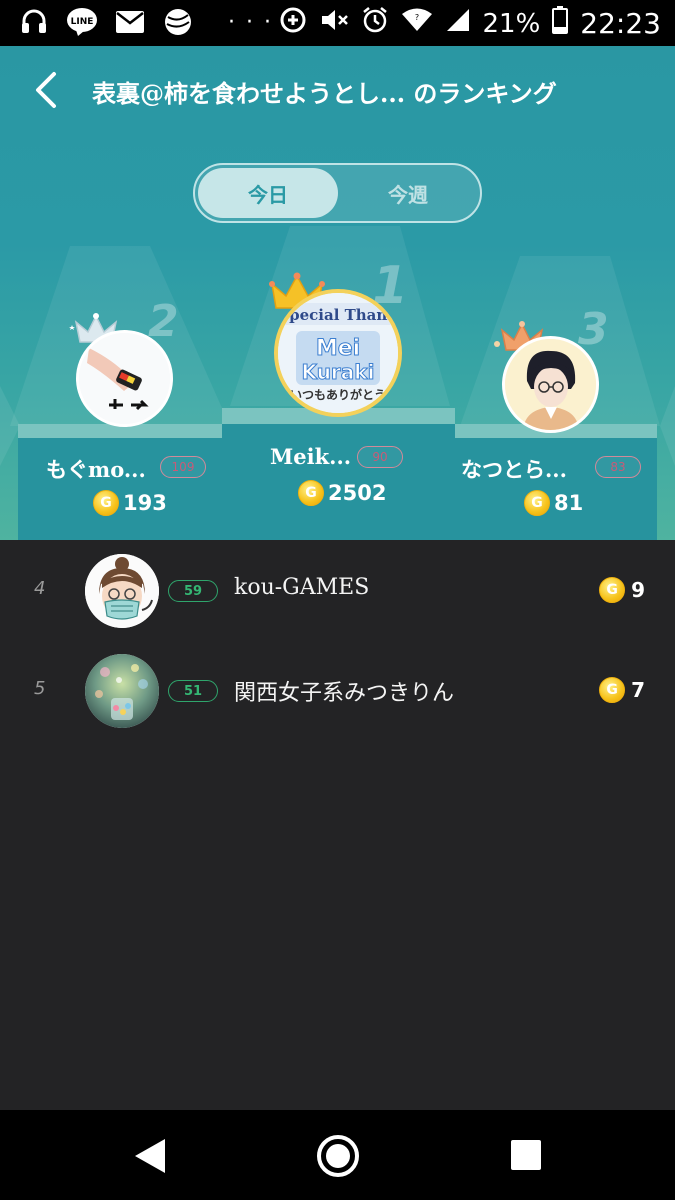 This screenshot has height=1200, width=675. Describe the element at coordinates (338, 348) in the screenshot. I see `avatar-text-line2: Mei` at that location.